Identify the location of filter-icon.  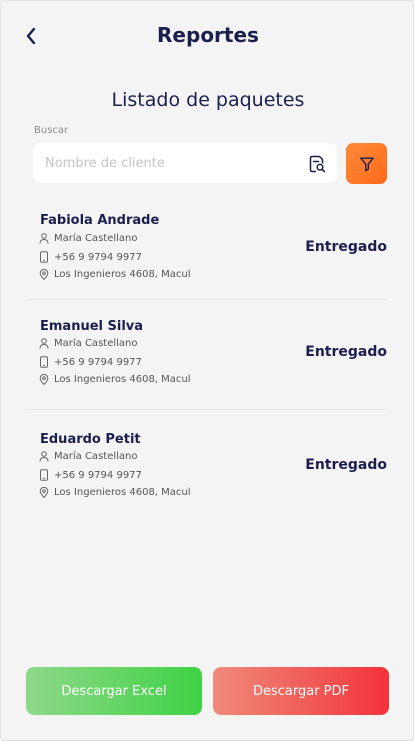
(366, 164).